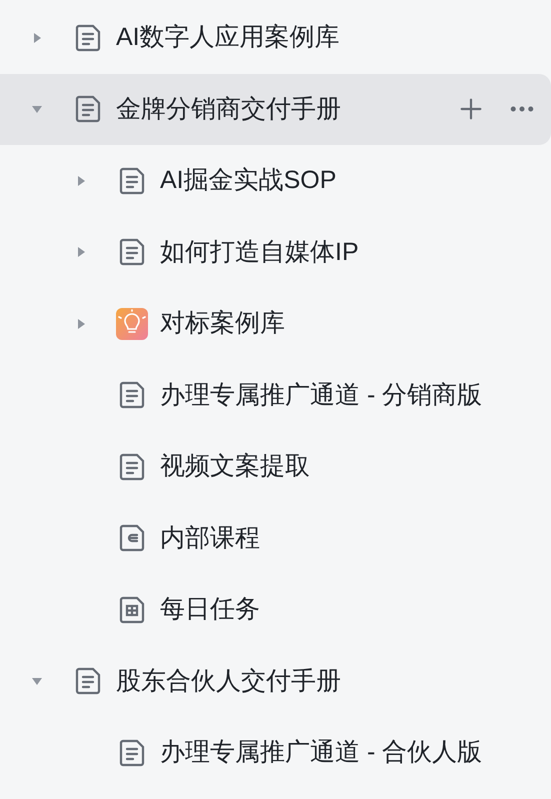 This screenshot has height=799, width=551. What do you see at coordinates (228, 109) in the screenshot?
I see `item-title: 金牌分销商交付手册` at bounding box center [228, 109].